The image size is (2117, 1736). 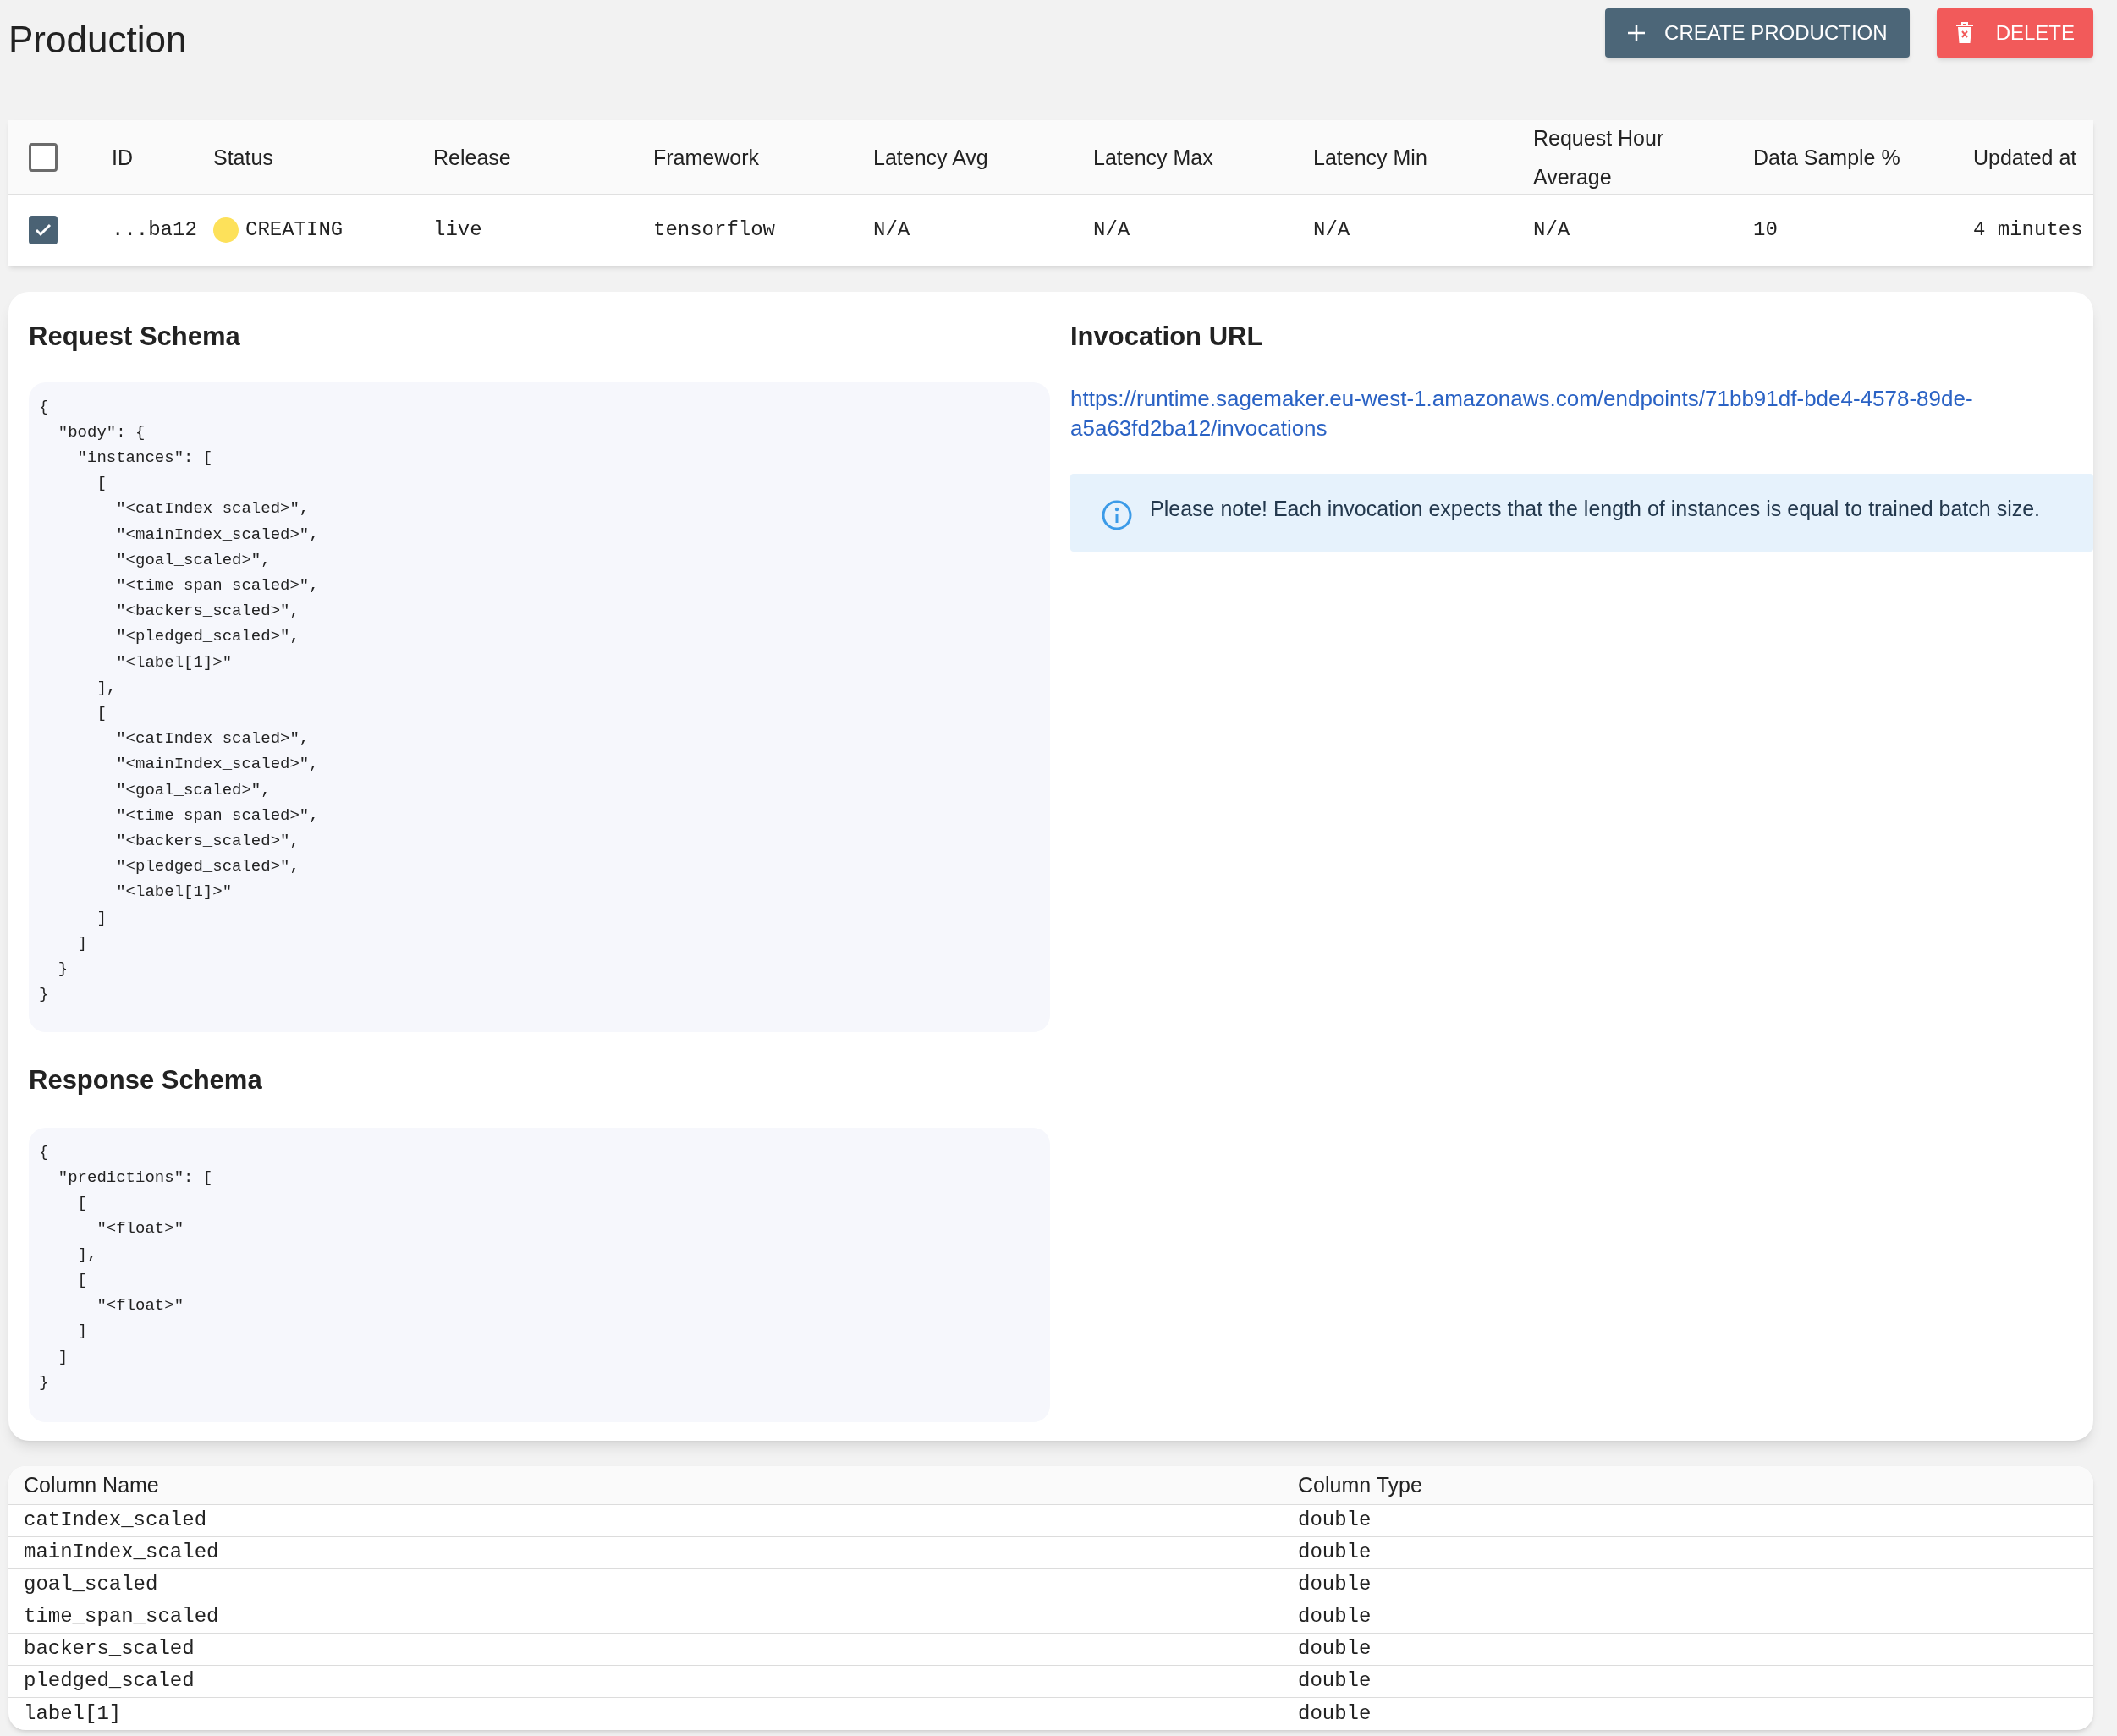 What do you see at coordinates (295, 230) in the screenshot?
I see `status-label: CREATING` at bounding box center [295, 230].